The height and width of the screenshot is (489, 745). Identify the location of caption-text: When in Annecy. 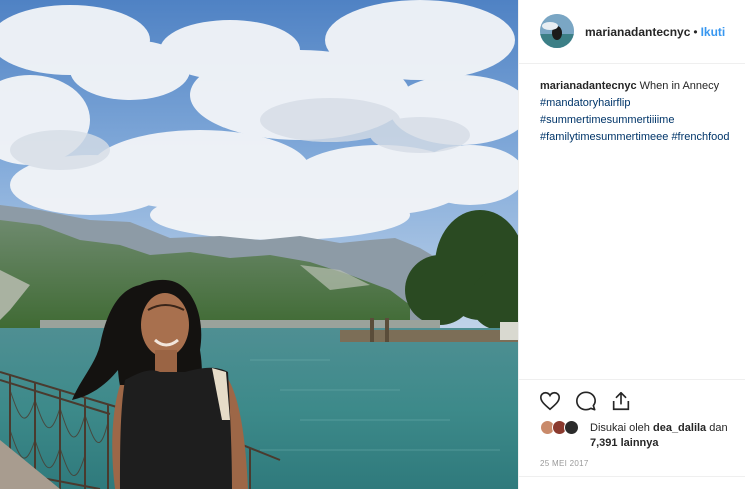
(679, 86).